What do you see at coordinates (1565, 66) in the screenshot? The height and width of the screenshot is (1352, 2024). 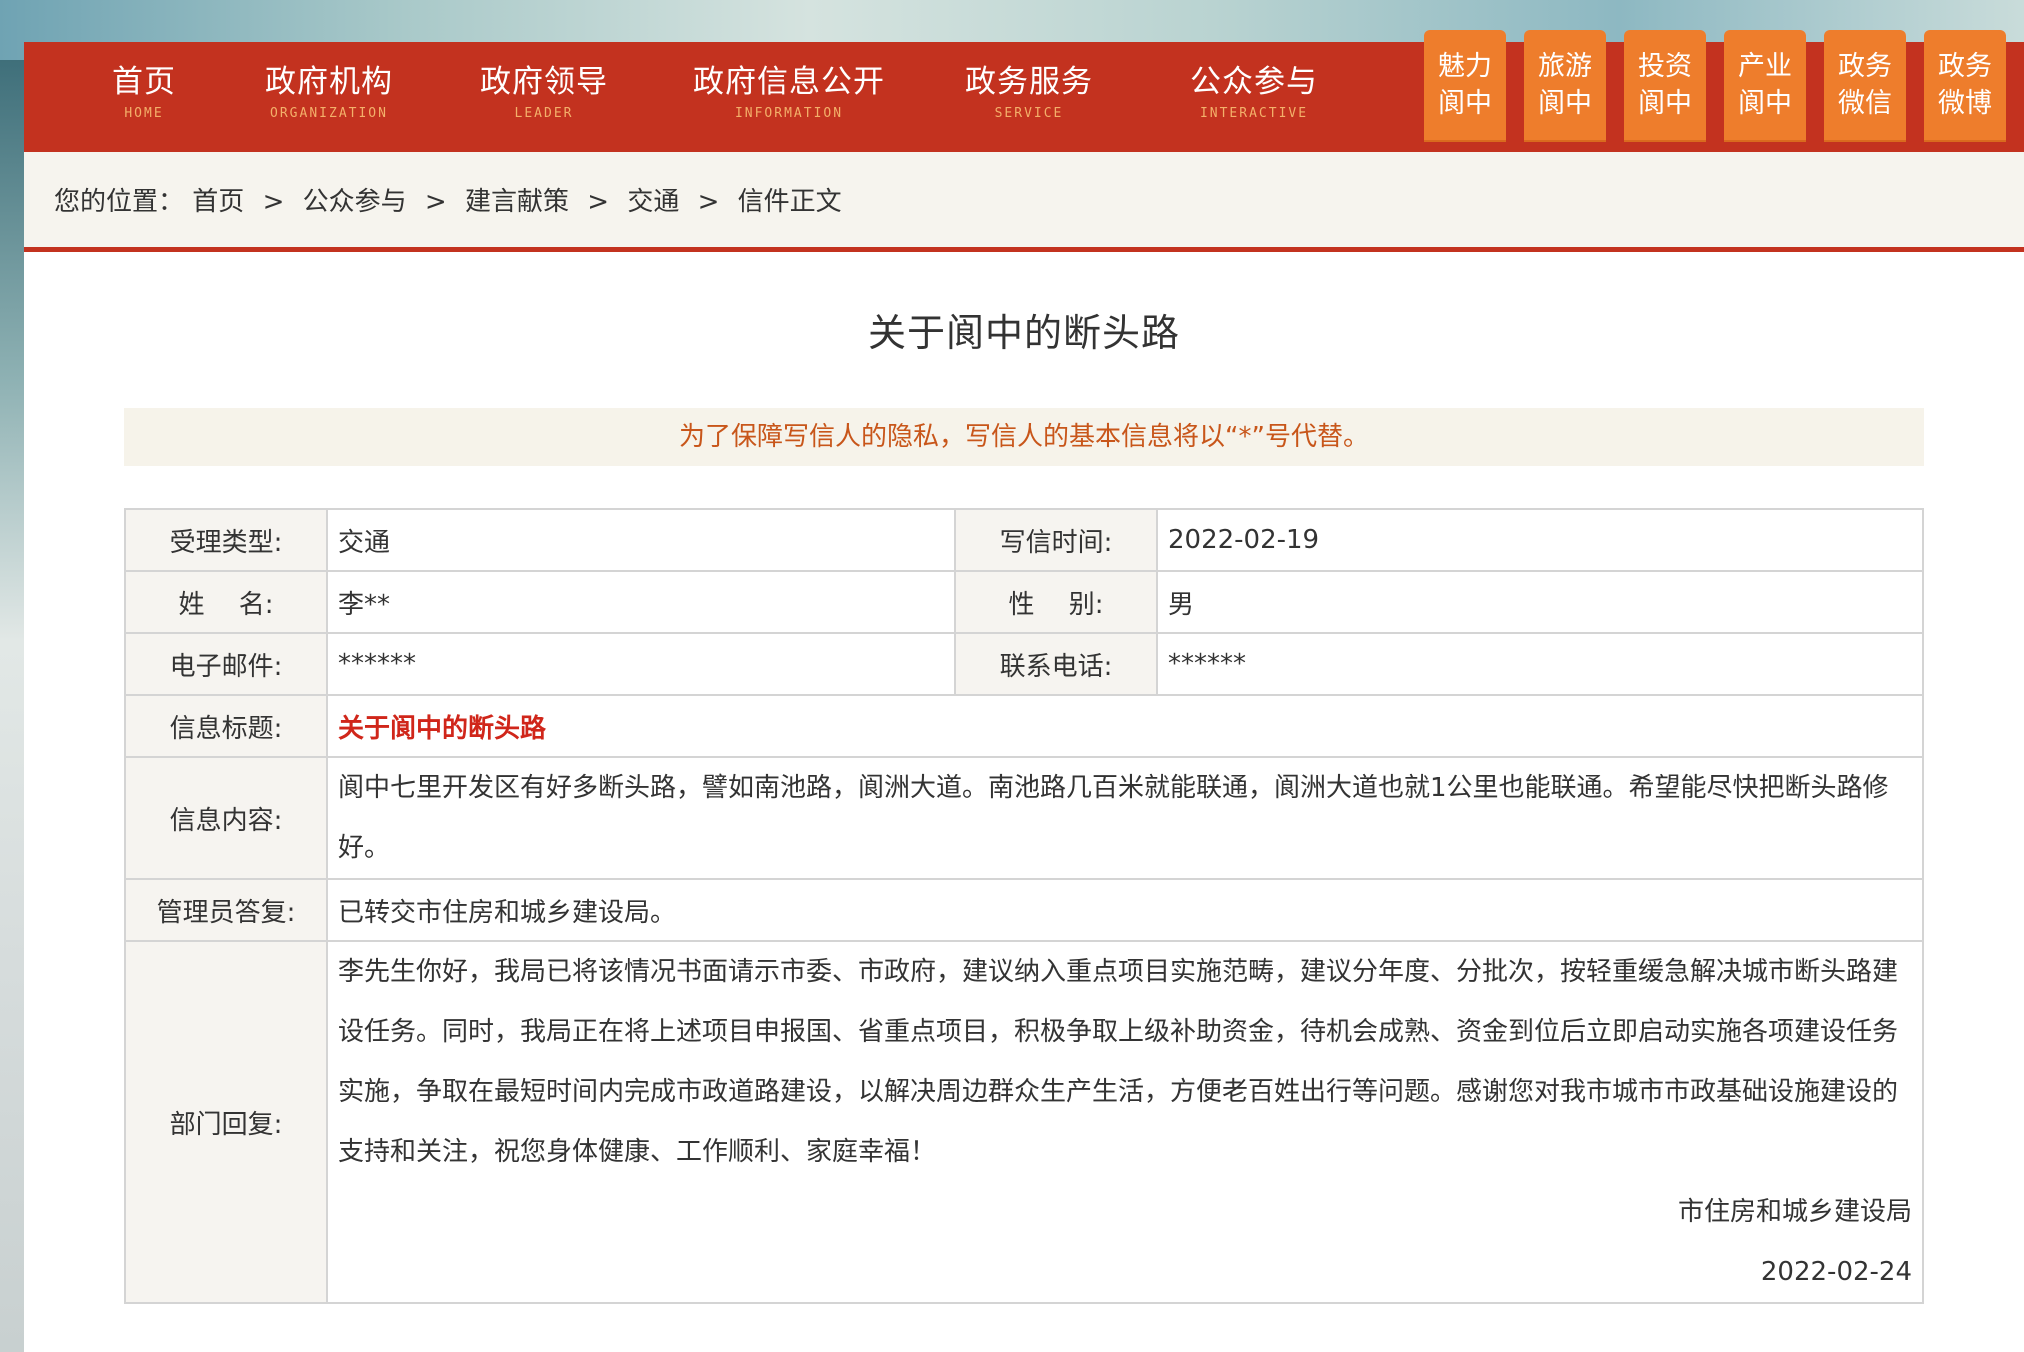 I see `quick-link-line: 旅游` at bounding box center [1565, 66].